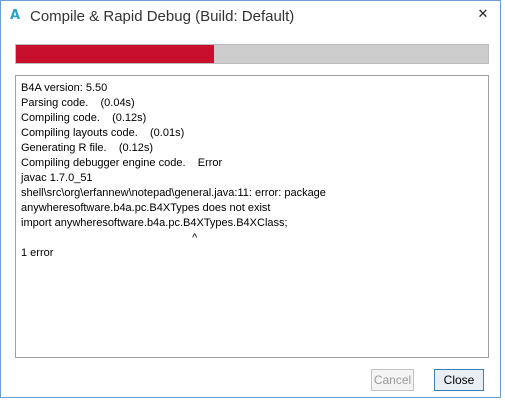 The width and height of the screenshot is (505, 404). Describe the element at coordinates (57, 178) in the screenshot. I see `log-line: javac 1.7.0_51` at that location.